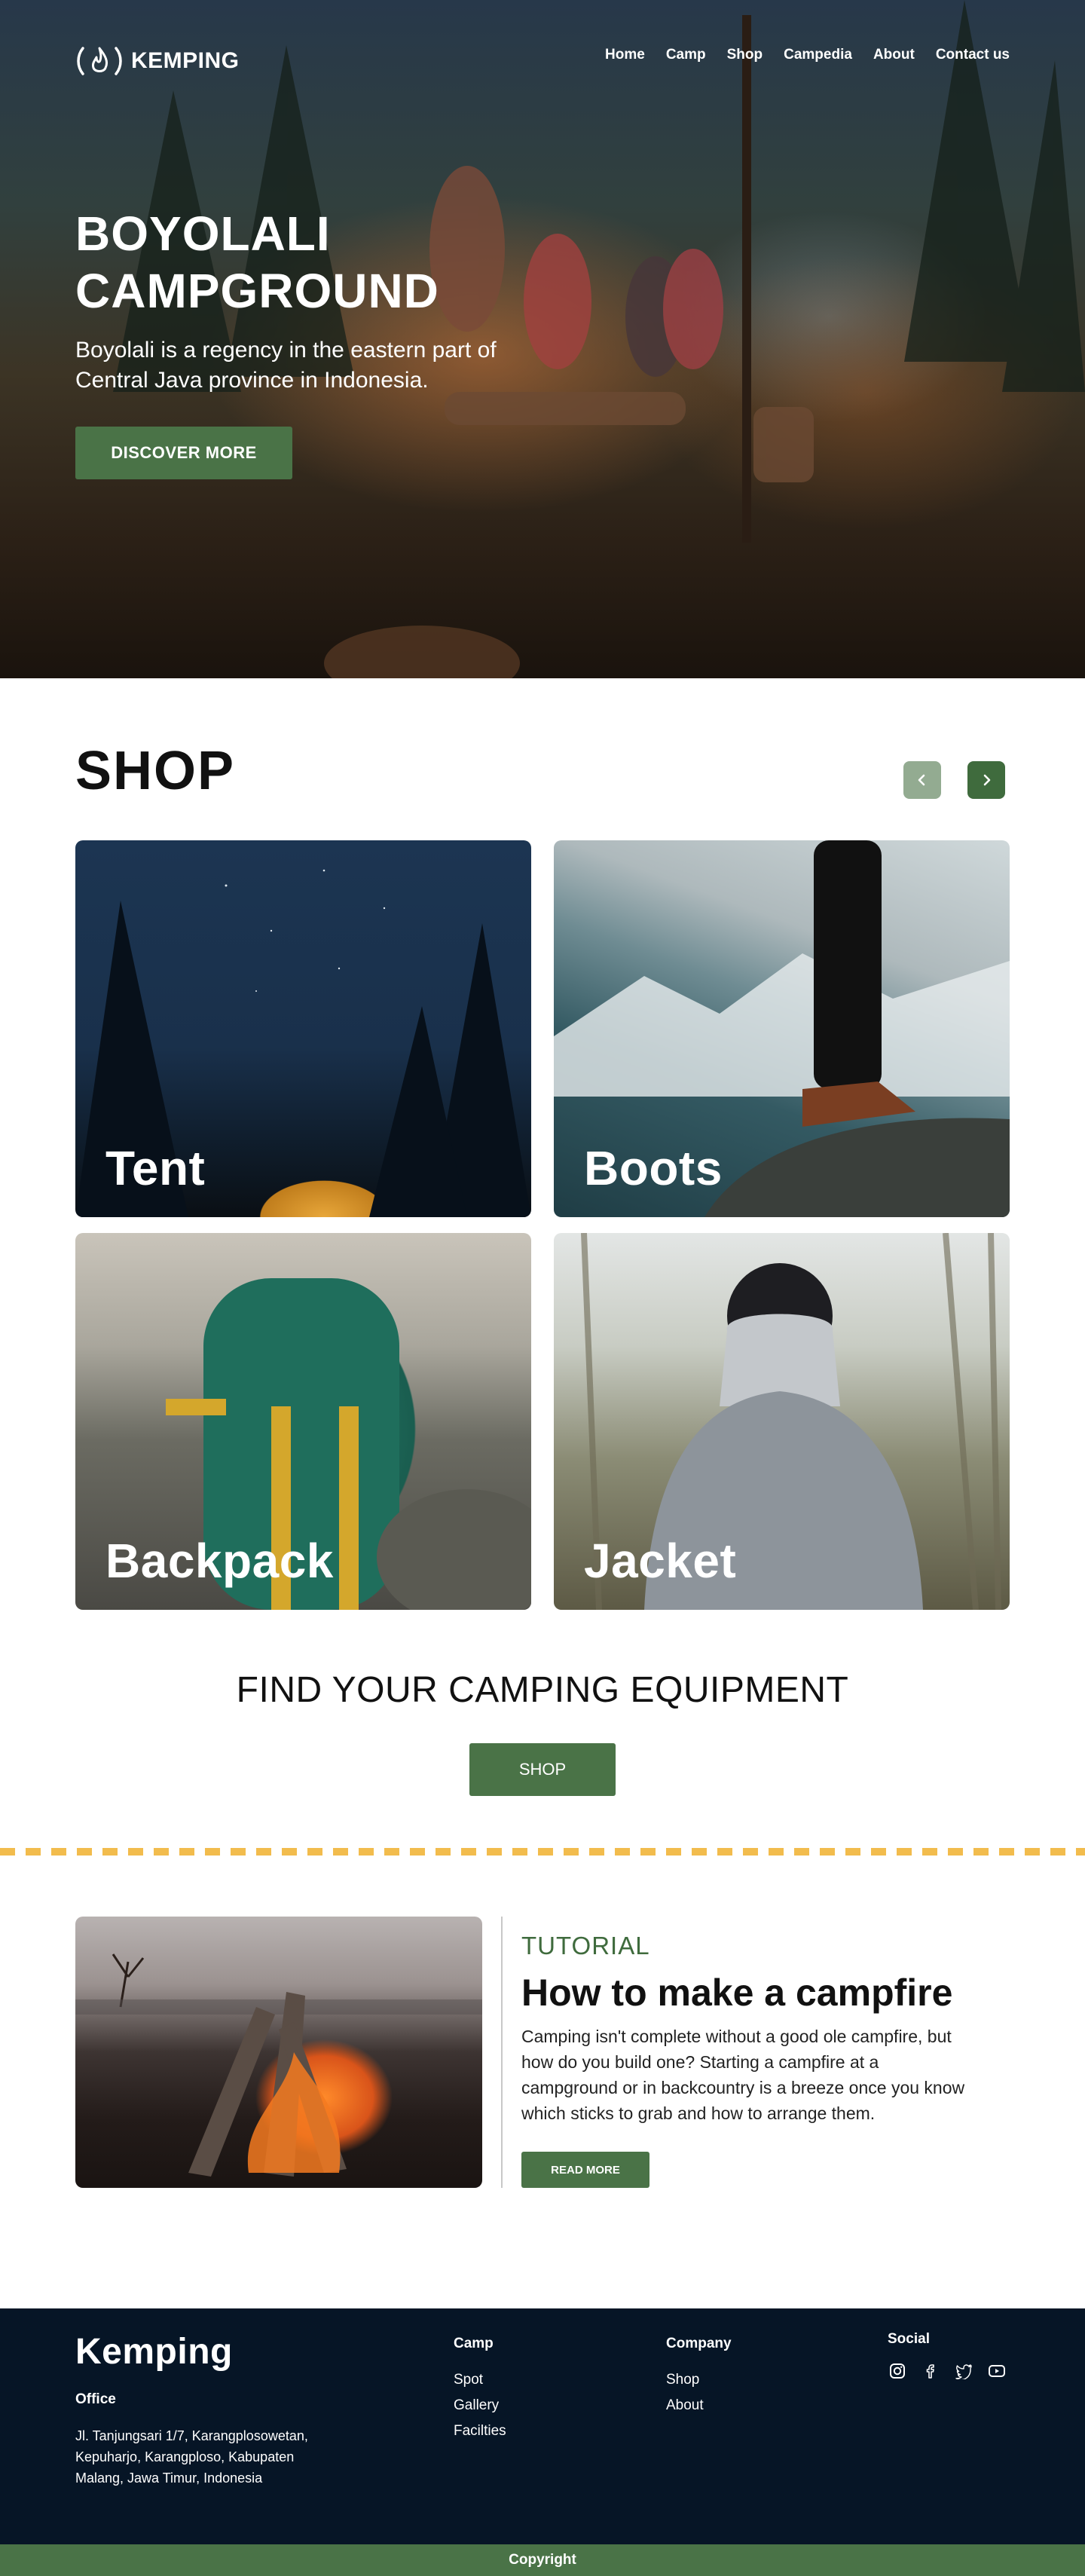  I want to click on nav-link-campedia: Campedia, so click(818, 55).